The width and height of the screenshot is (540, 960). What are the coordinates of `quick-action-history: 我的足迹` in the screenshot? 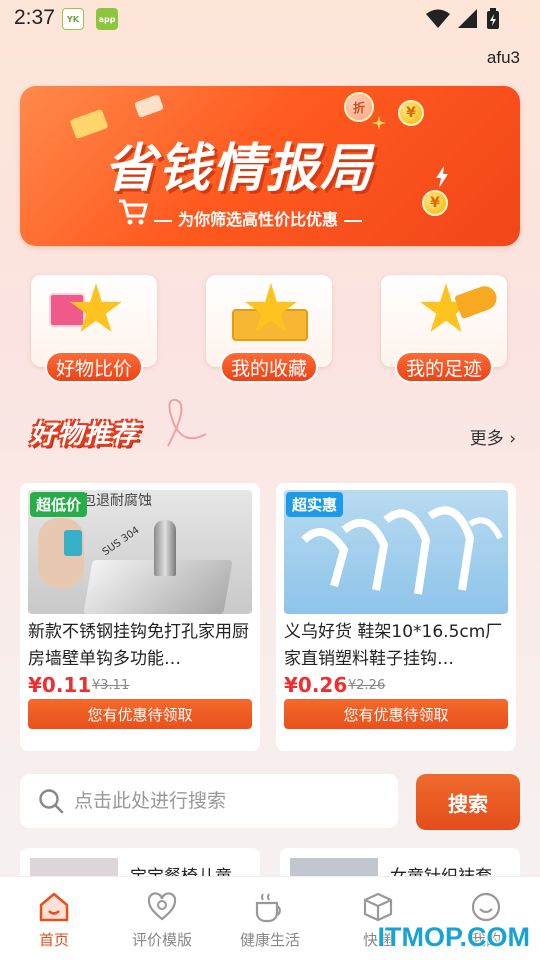 It's located at (444, 329).